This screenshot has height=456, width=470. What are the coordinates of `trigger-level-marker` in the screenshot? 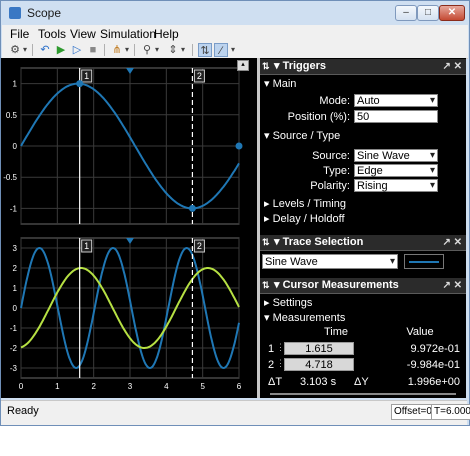 It's located at (239, 146).